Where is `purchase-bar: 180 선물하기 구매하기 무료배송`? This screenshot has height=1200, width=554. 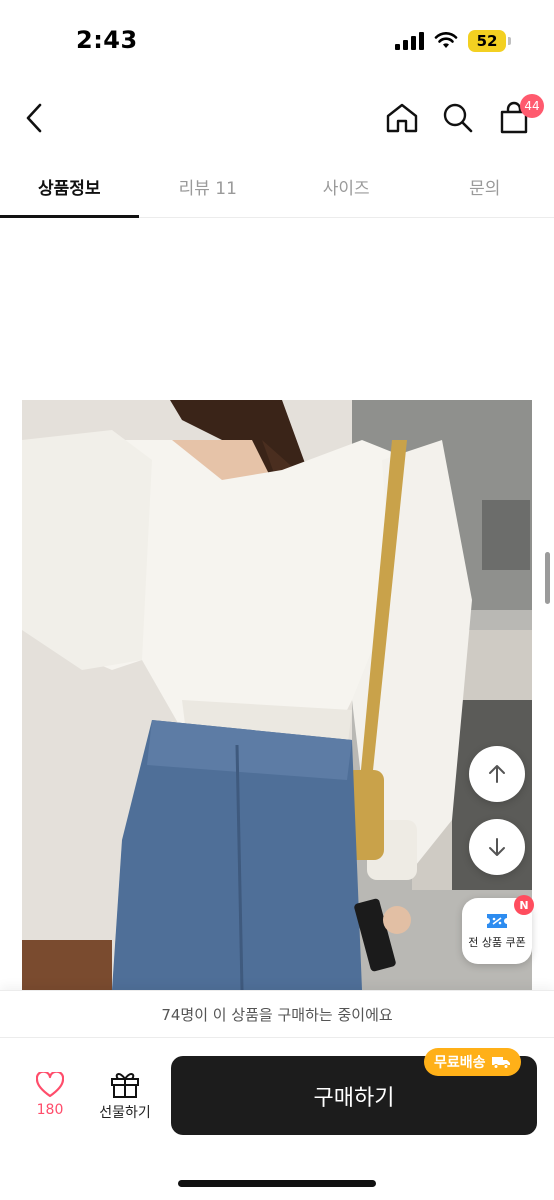
purchase-bar: 180 선물하기 구매하기 무료배송 is located at coordinates (277, 1119).